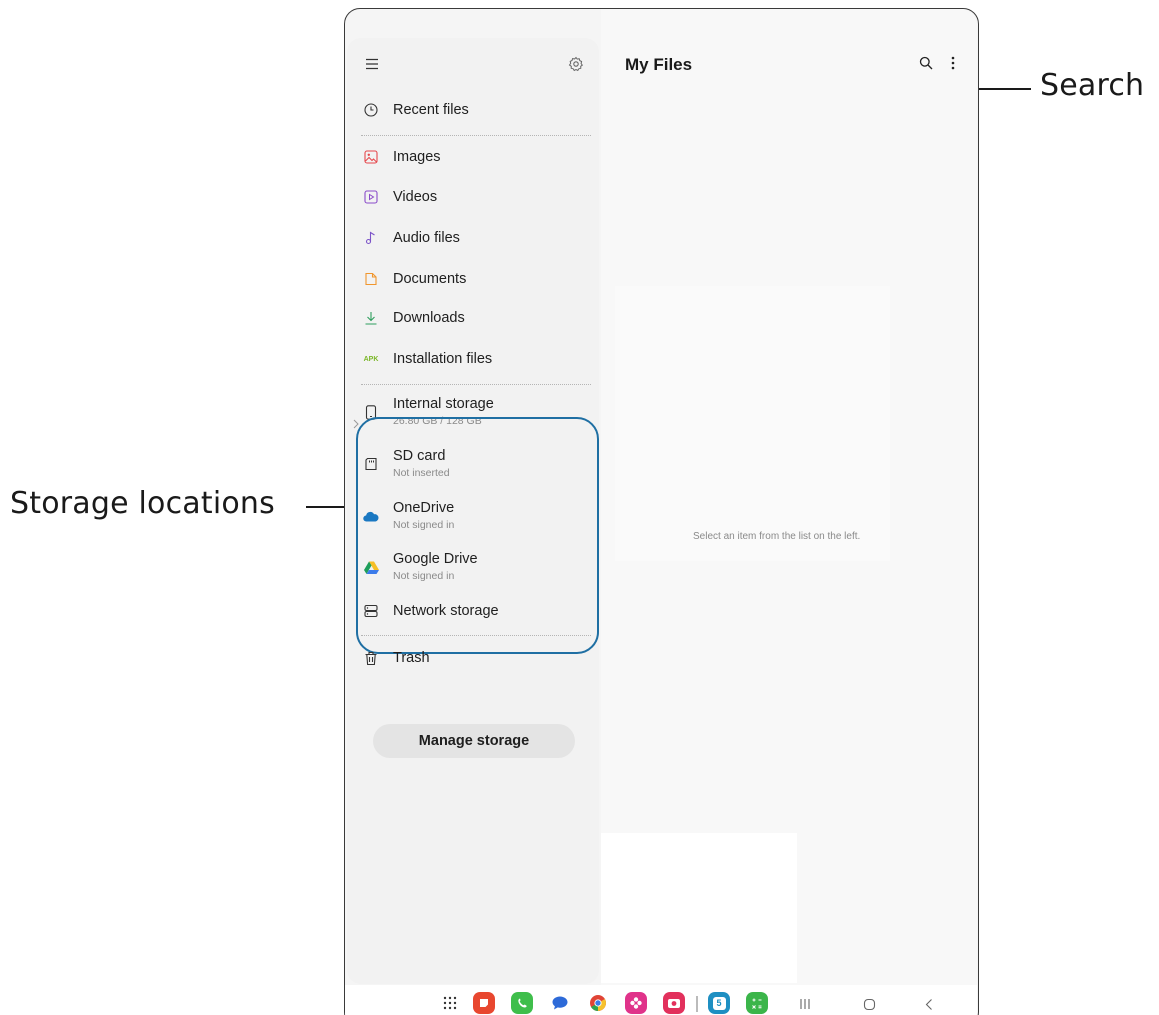  What do you see at coordinates (371, 318) in the screenshot?
I see `download-icon` at bounding box center [371, 318].